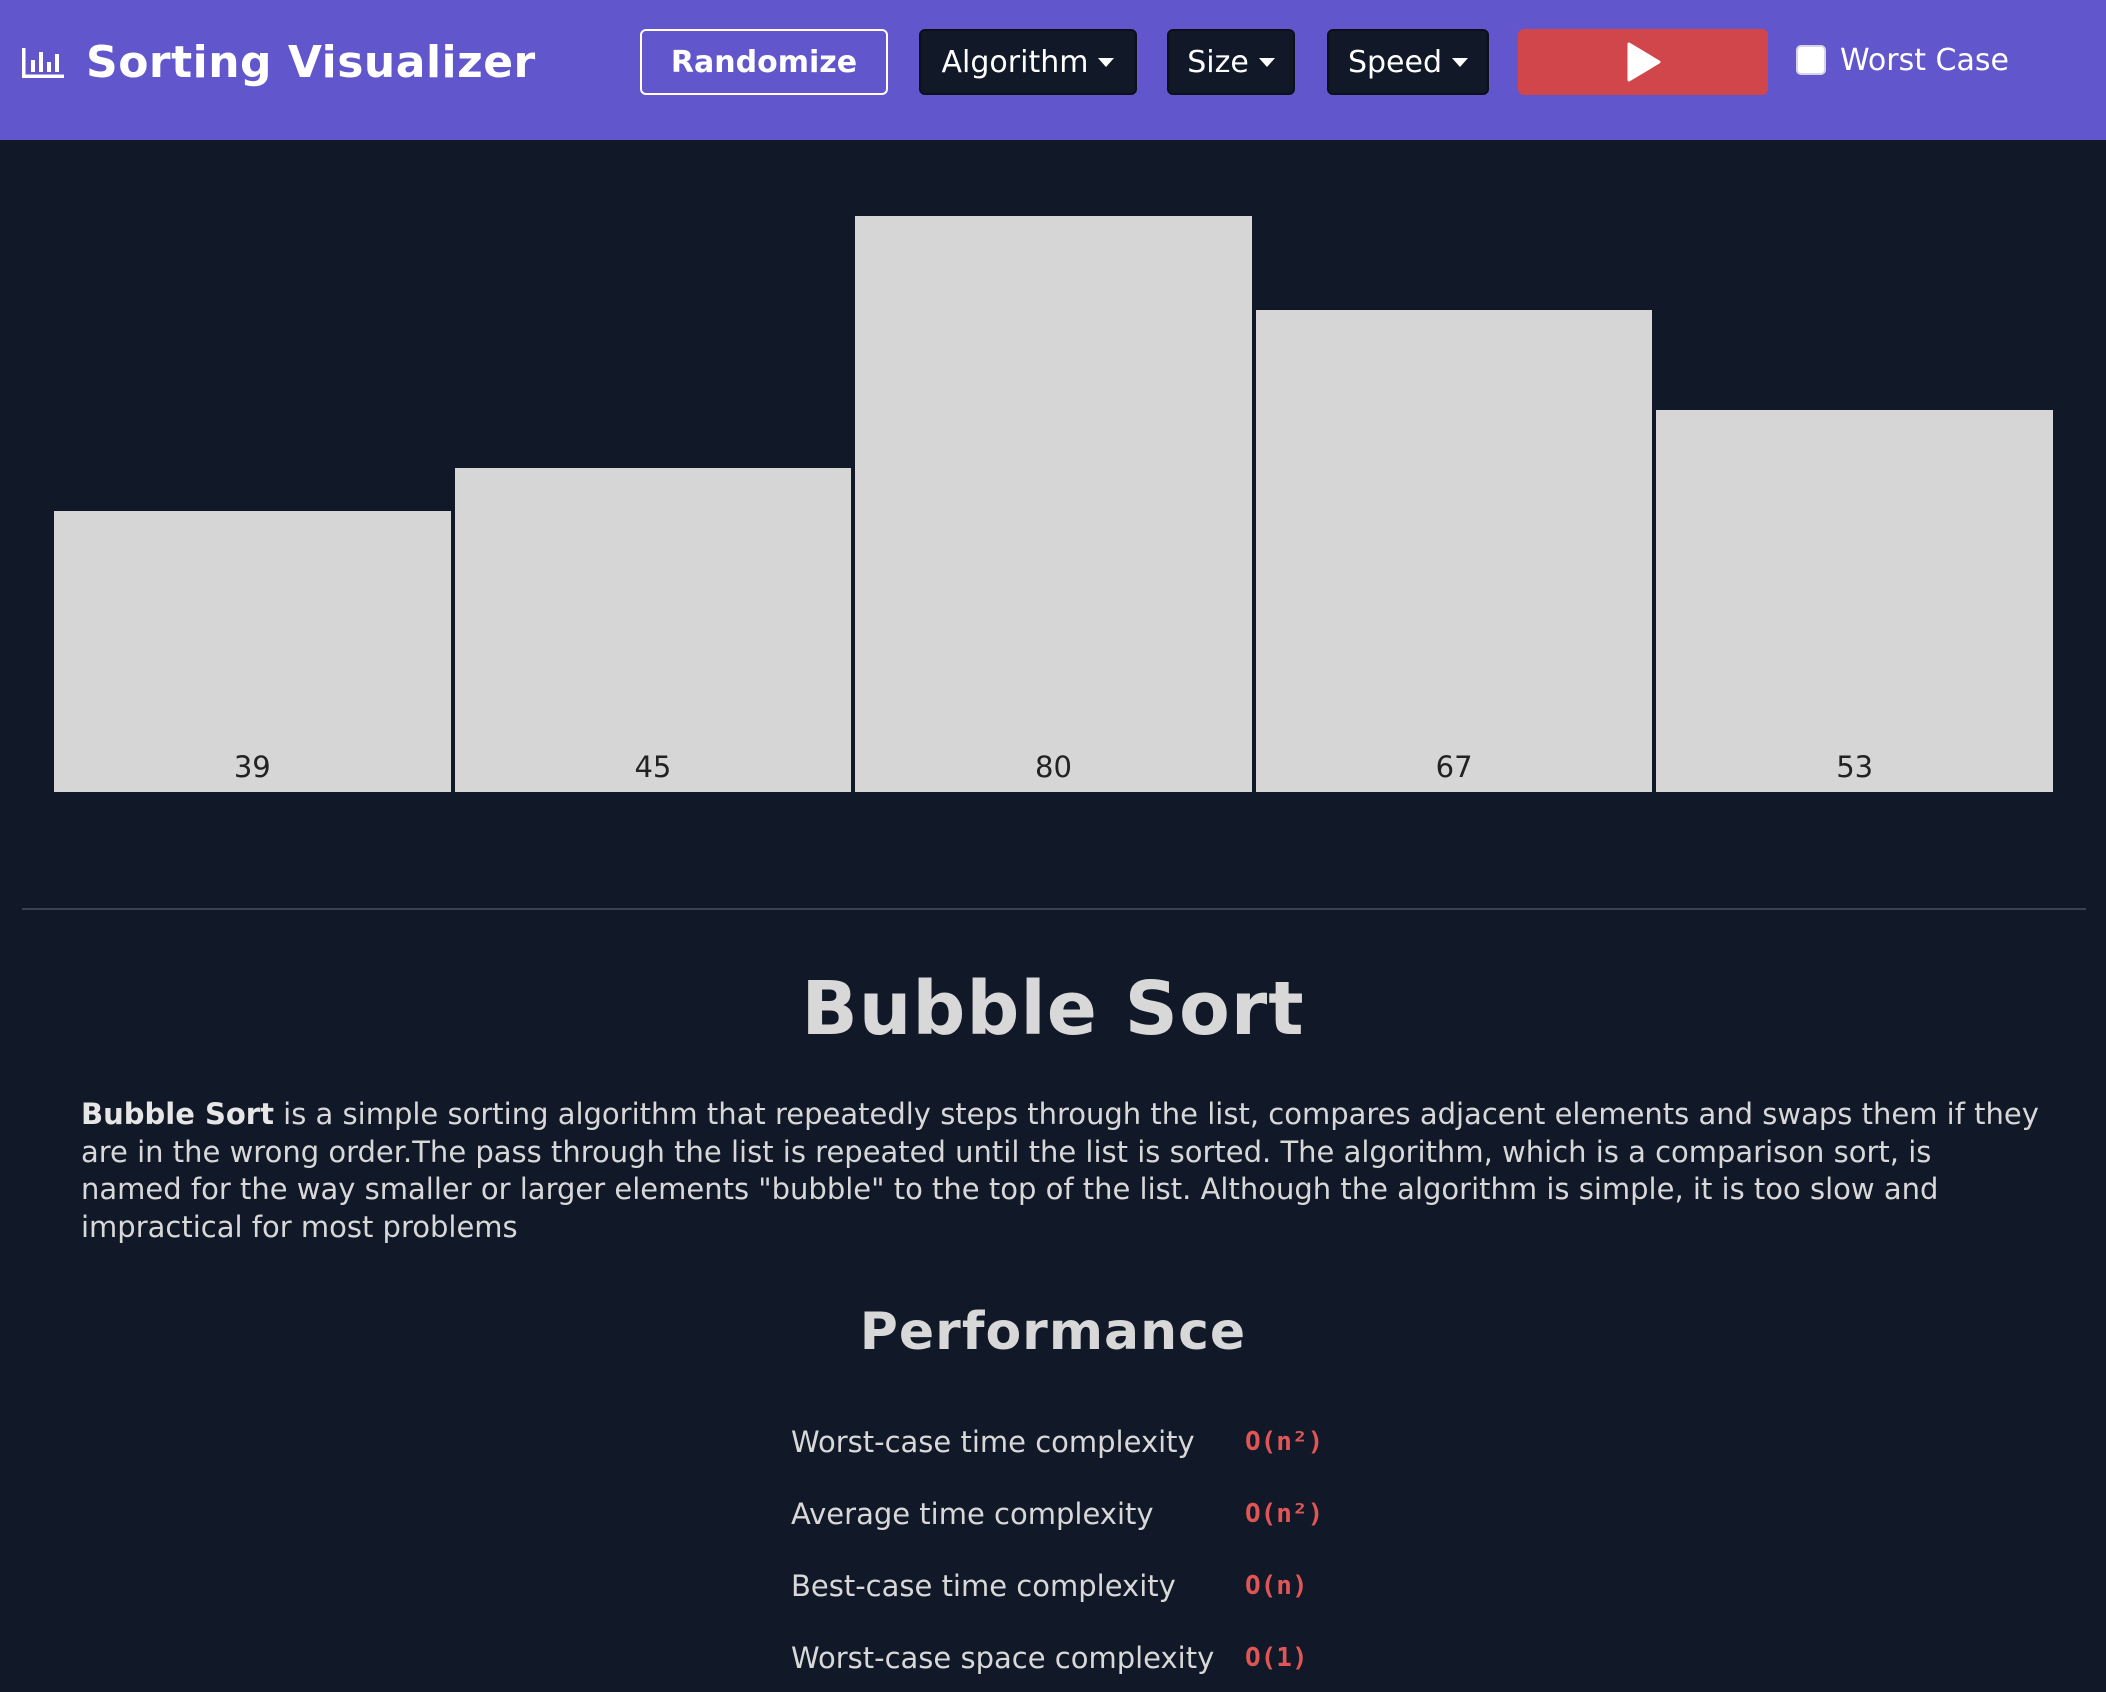  Describe the element at coordinates (653, 767) in the screenshot. I see `bar-value-label: 45` at that location.